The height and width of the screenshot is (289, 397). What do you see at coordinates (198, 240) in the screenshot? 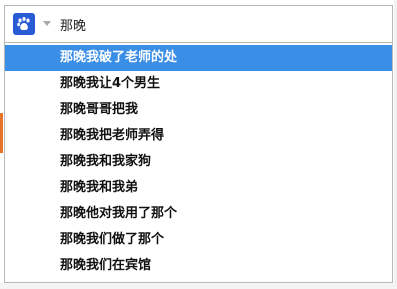
I see `suggestion-item: 那晚我们做了那个` at bounding box center [198, 240].